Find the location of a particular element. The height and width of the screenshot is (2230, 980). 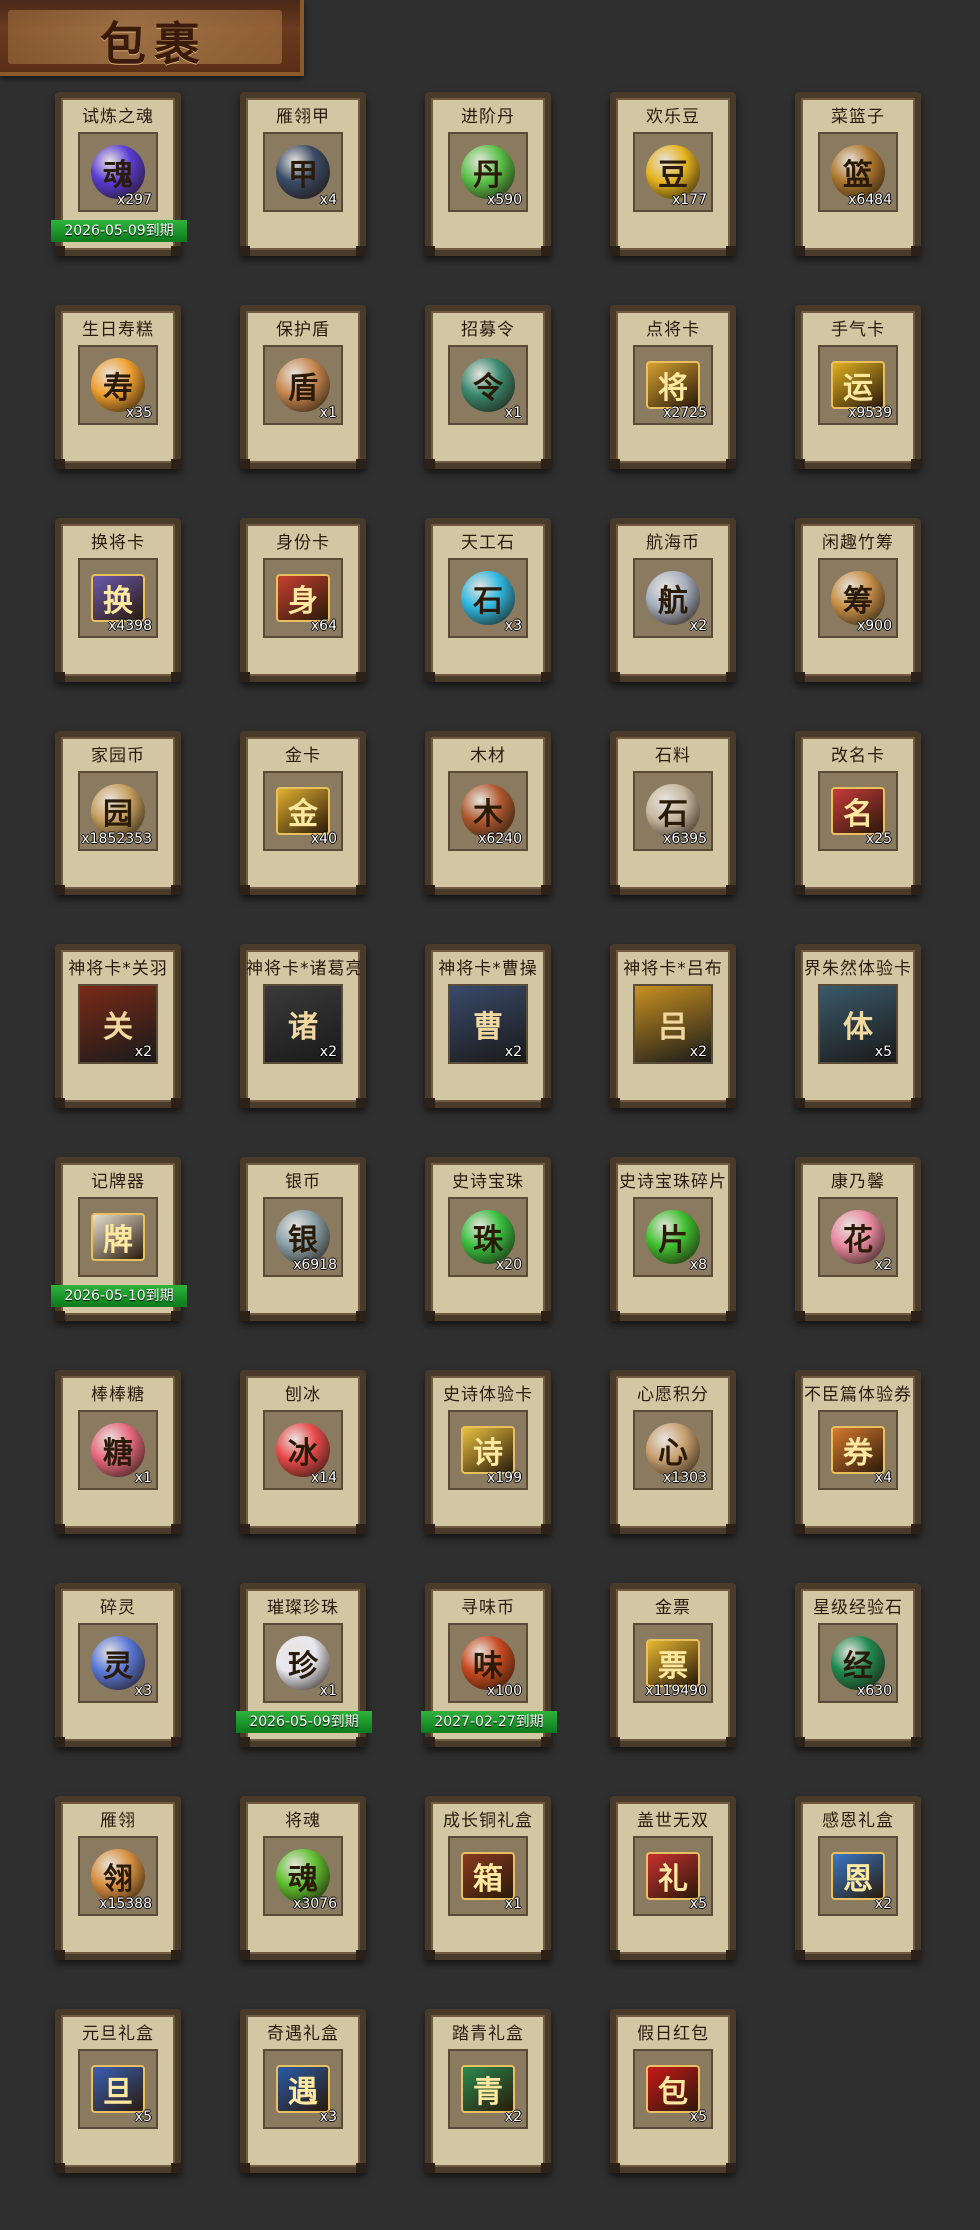

item-card: 界朱然体验卡体 x5 is located at coordinates (858, 1026).